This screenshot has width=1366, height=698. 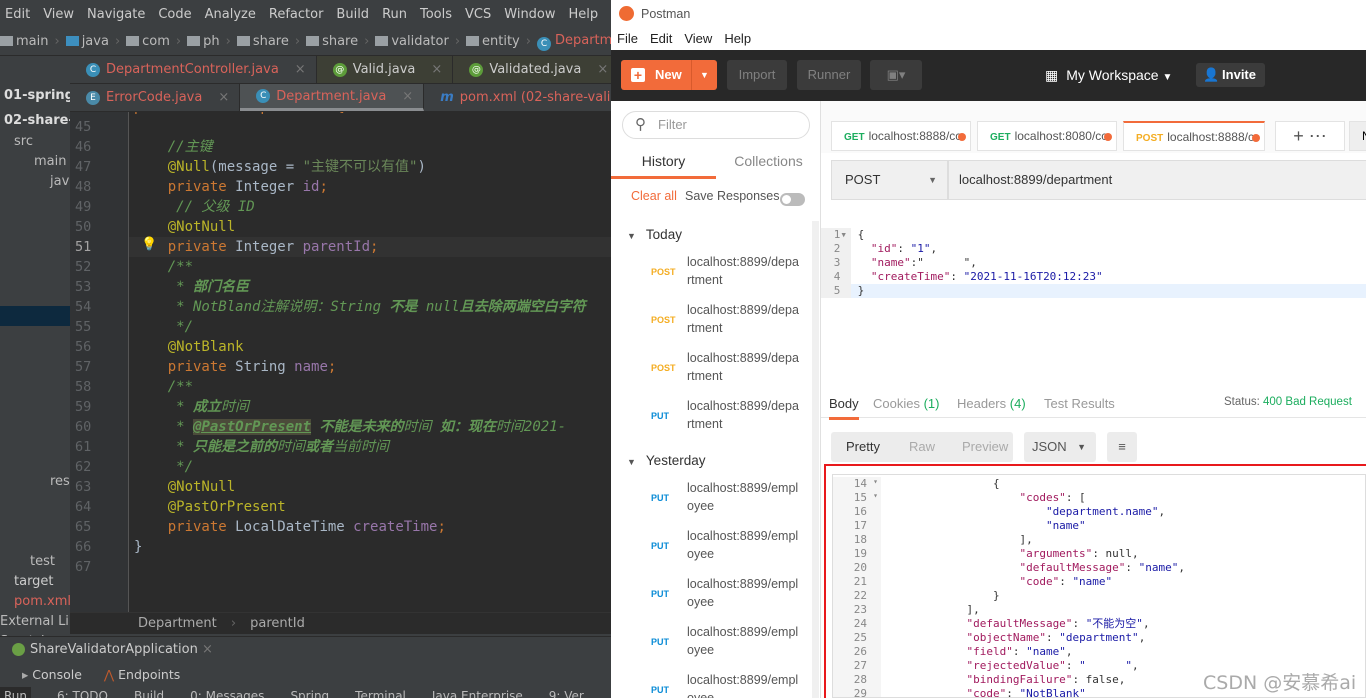 What do you see at coordinates (60, 482) in the screenshot?
I see `tree-item: resc` at bounding box center [60, 482].